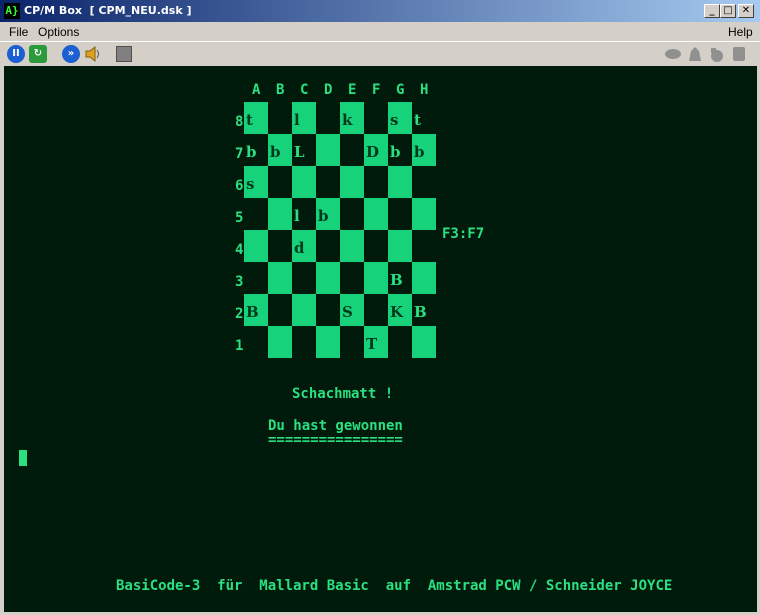 This screenshot has width=760, height=615. I want to click on maximize-button: □, so click(728, 11).